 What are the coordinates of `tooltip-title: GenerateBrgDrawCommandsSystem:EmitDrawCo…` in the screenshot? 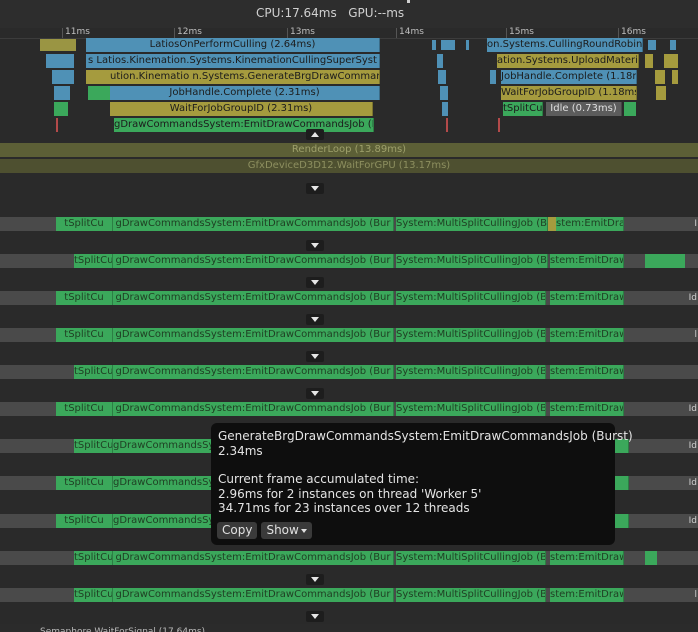 It's located at (425, 436).